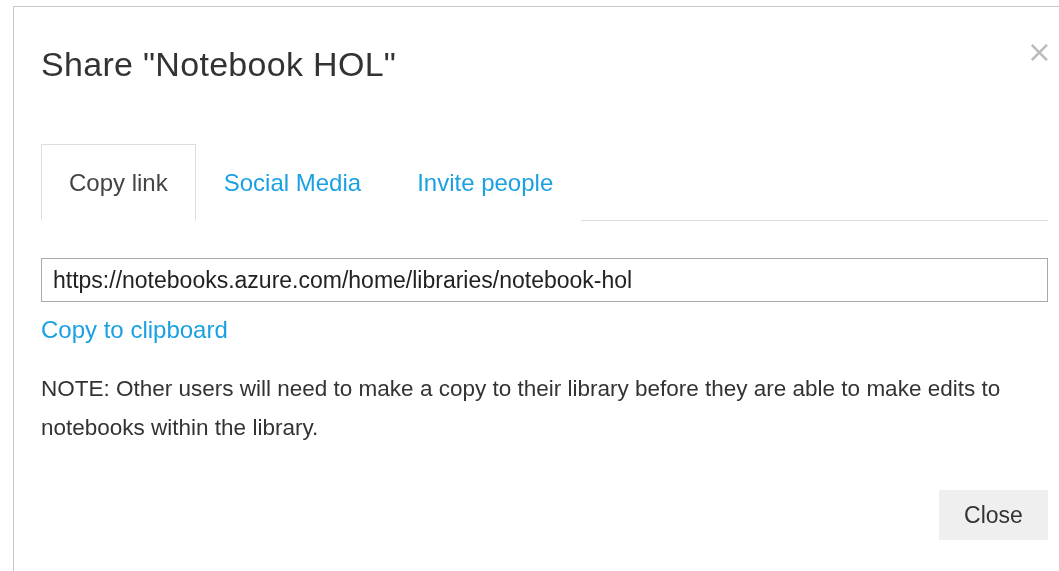  I want to click on close-button: Close, so click(993, 515).